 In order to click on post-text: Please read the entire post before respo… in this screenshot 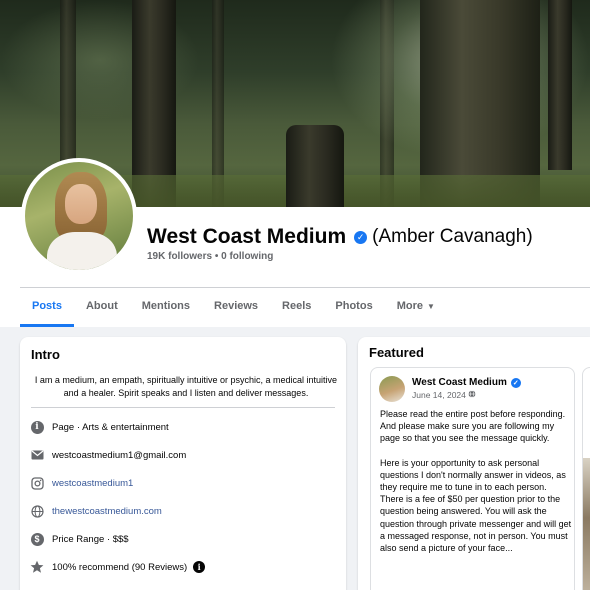, I will do `click(476, 487)`.